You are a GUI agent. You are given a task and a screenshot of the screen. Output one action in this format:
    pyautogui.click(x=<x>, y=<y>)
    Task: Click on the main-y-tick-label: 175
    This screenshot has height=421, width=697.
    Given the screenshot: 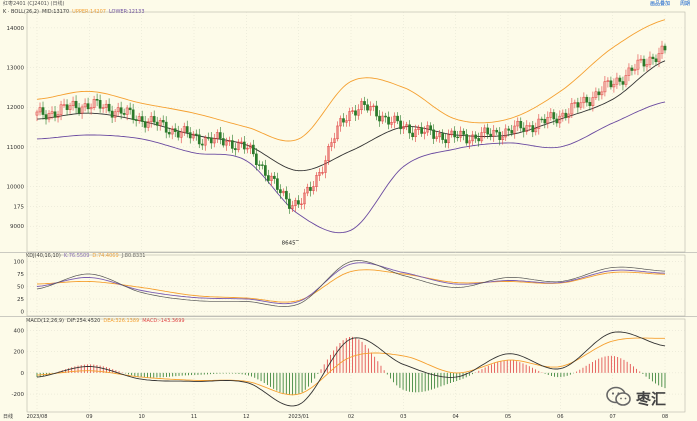 What is the action you would take?
    pyautogui.click(x=19, y=207)
    